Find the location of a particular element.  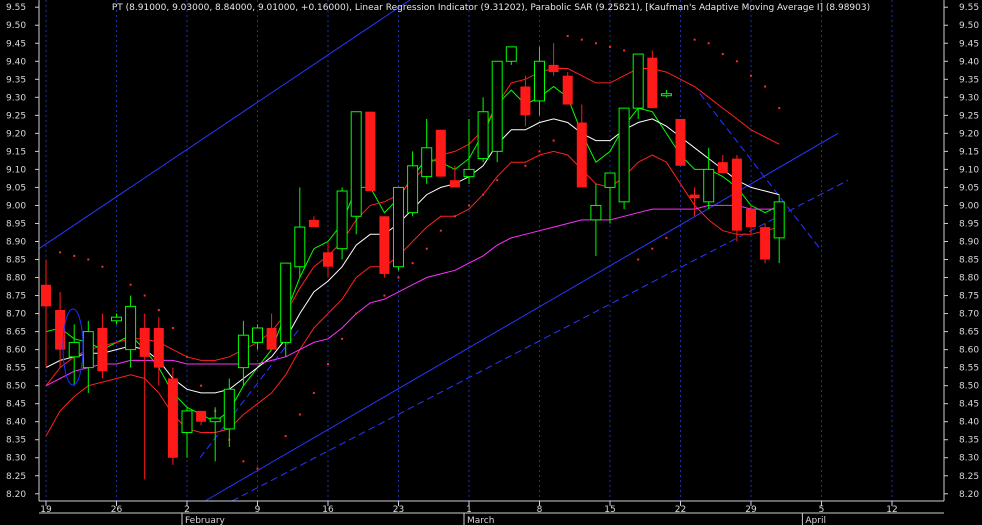

y-tick-label-right: 8.75 is located at coordinates (969, 297).